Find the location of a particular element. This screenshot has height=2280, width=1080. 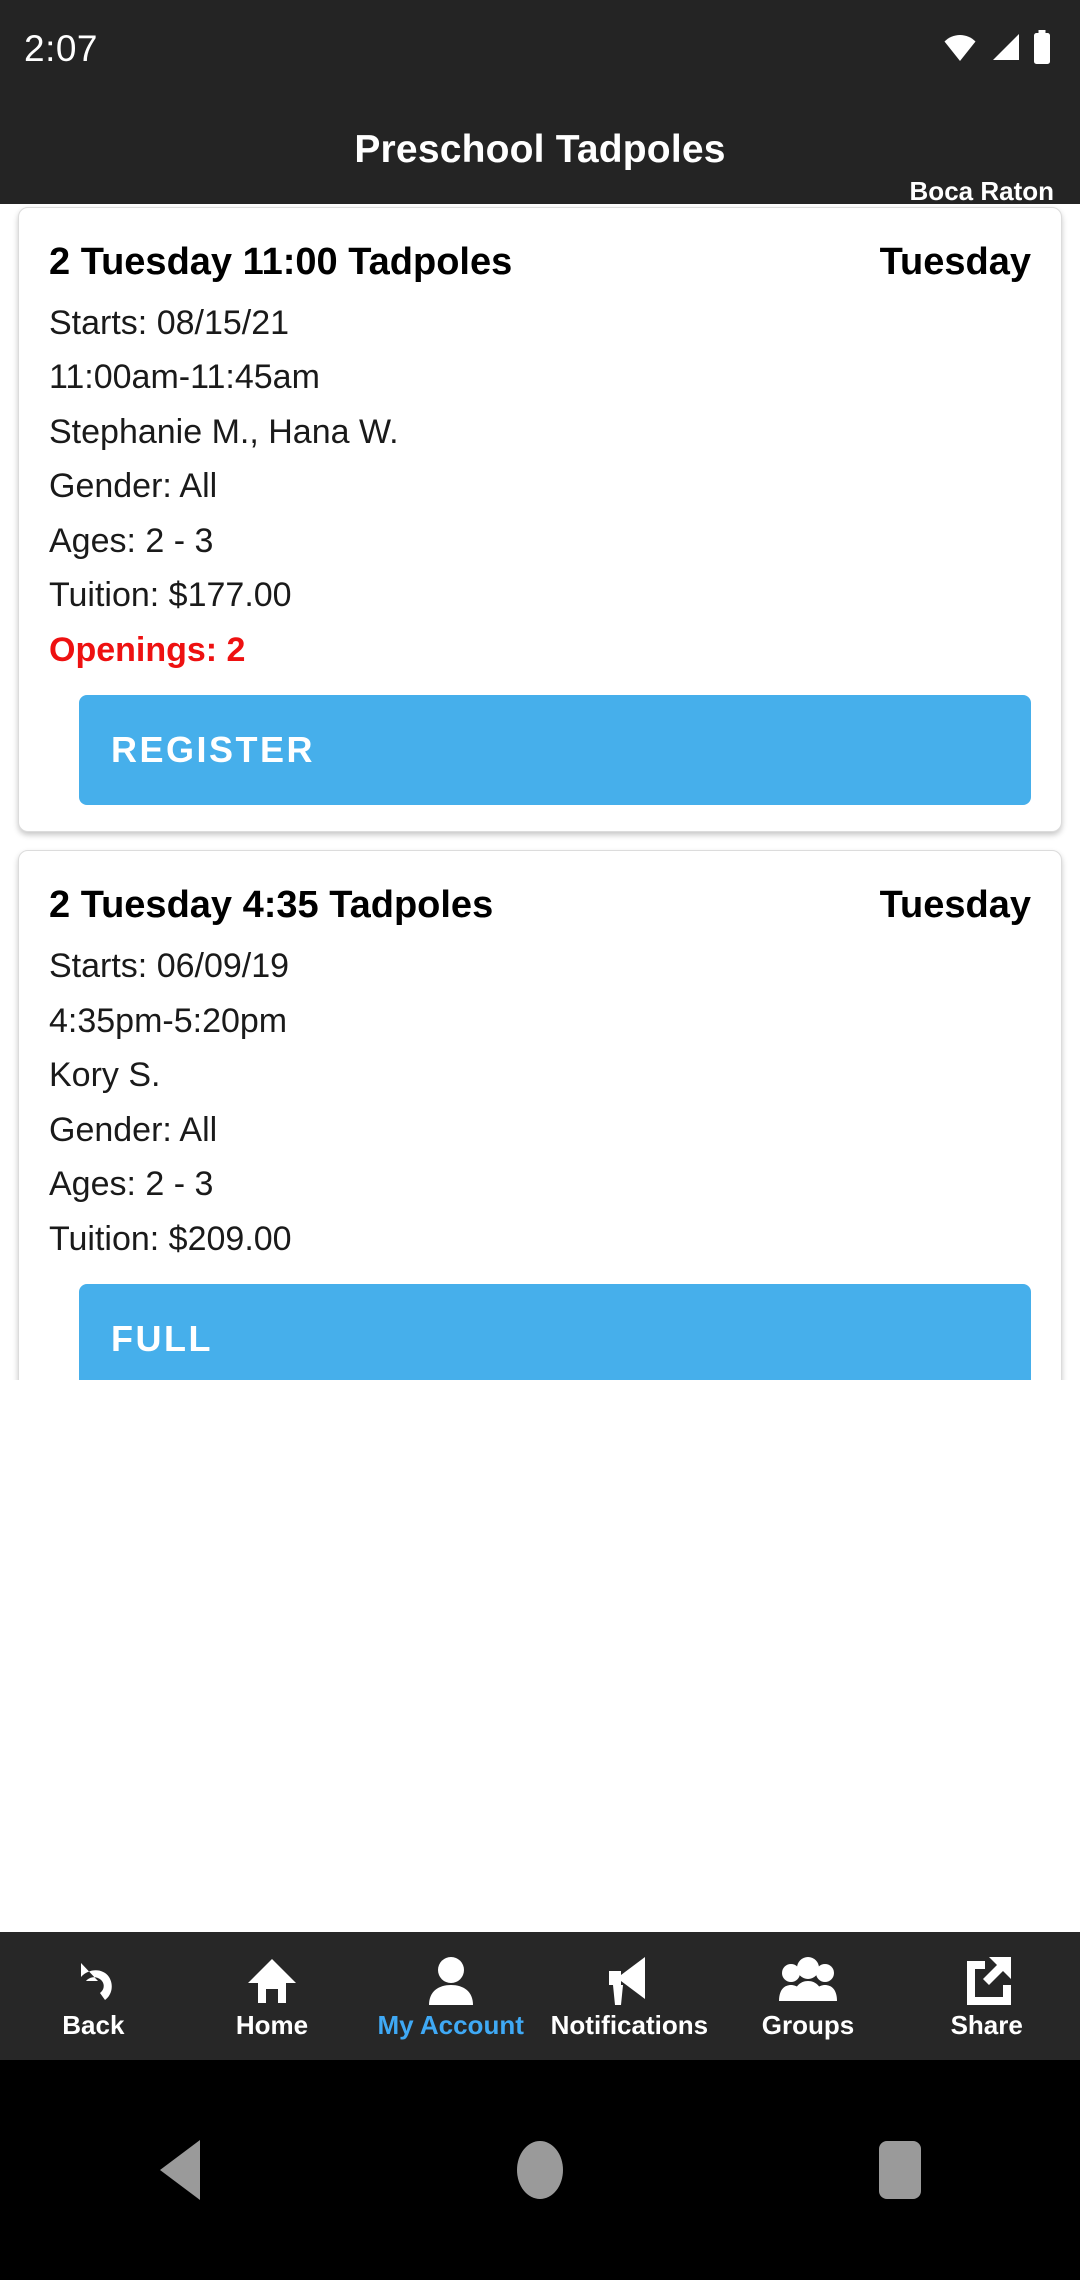

android-system-nav is located at coordinates (540, 2170).